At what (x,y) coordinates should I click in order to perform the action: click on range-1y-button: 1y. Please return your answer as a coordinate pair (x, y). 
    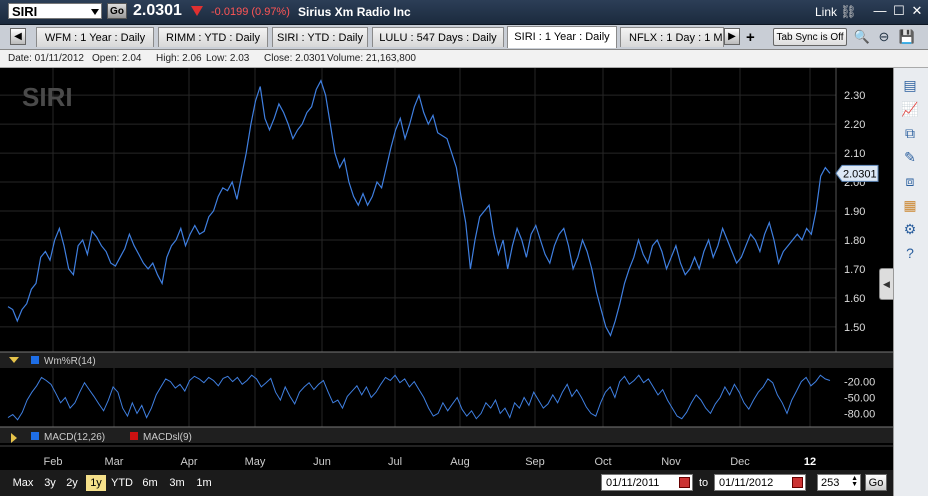
    Looking at the image, I should click on (96, 483).